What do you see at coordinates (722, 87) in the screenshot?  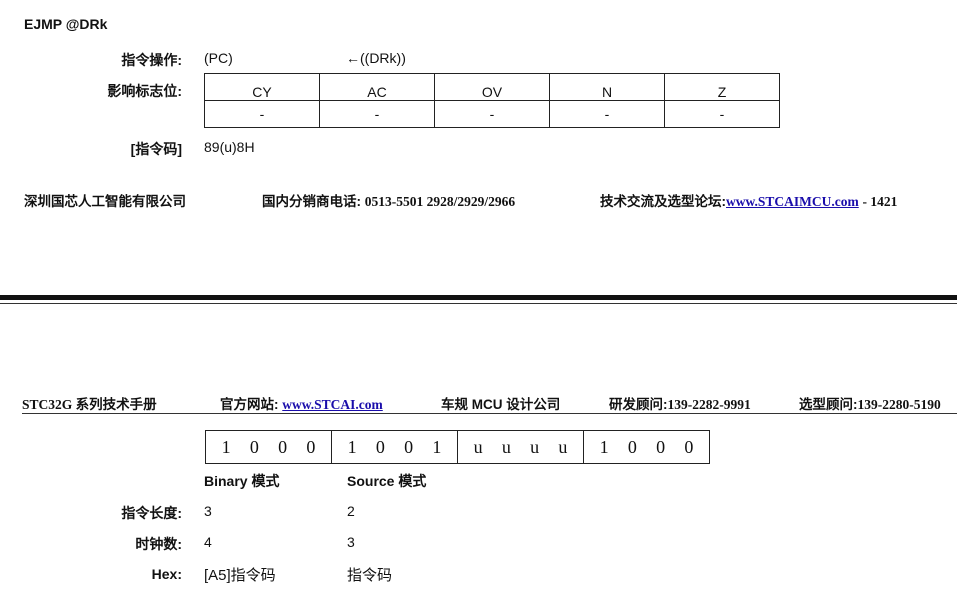 I see `flag-header-z: Z` at bounding box center [722, 87].